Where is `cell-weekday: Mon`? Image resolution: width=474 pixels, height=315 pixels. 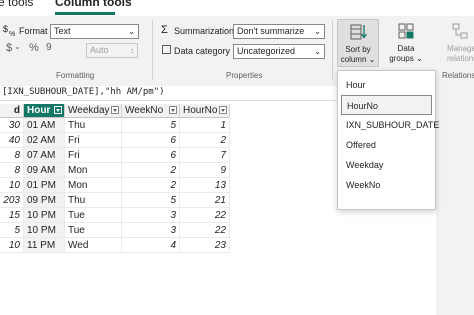 cell-weekday: Mon is located at coordinates (93, 185).